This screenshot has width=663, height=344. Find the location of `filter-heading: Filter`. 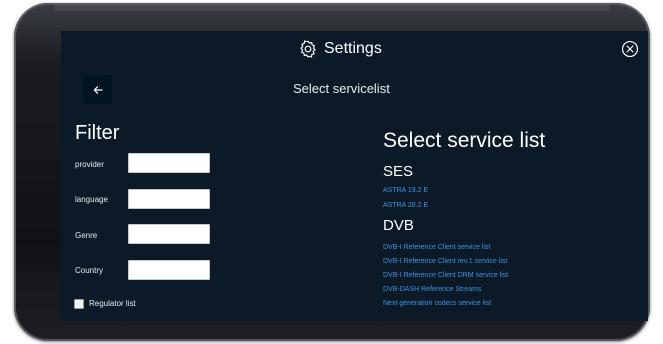

filter-heading: Filter is located at coordinates (97, 133).